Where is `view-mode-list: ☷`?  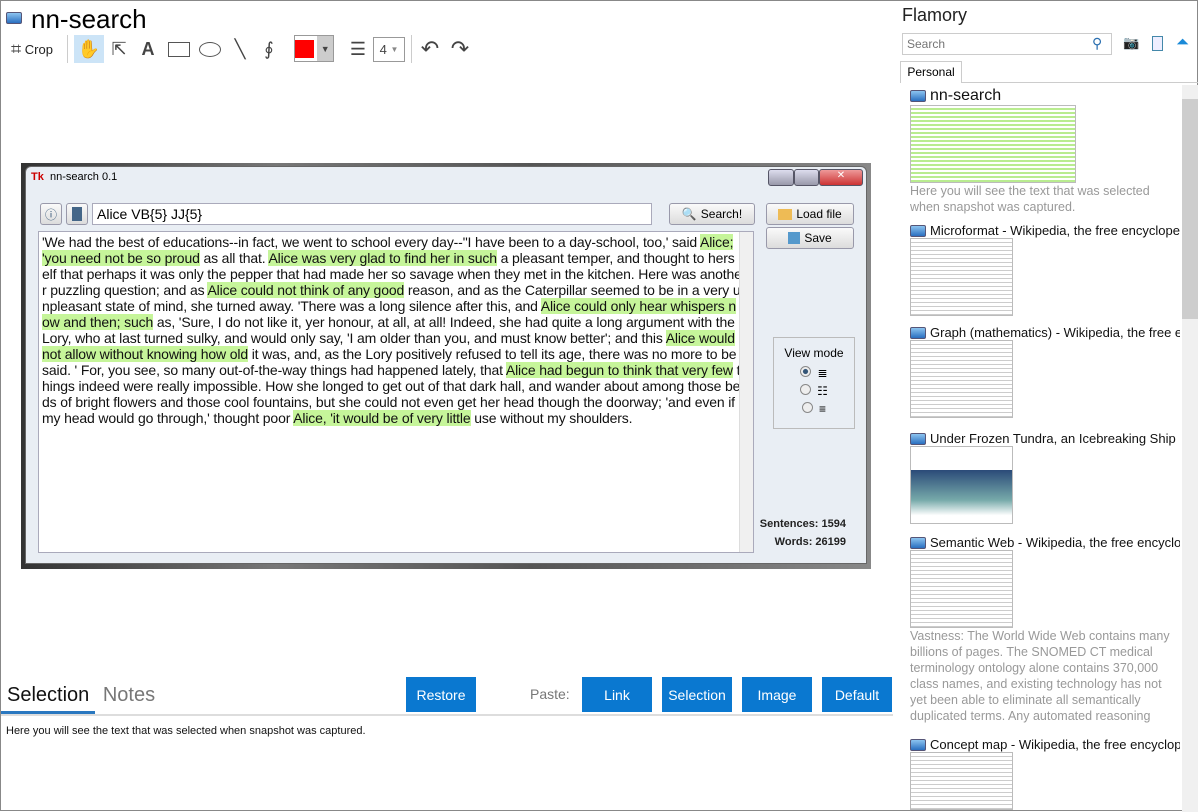
view-mode-list: ☷ is located at coordinates (814, 391).